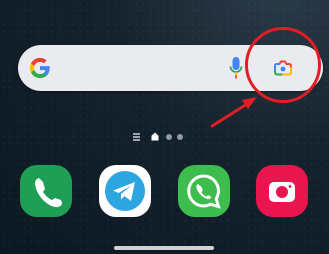 The width and height of the screenshot is (329, 254). I want to click on phone-app, so click(46, 191).